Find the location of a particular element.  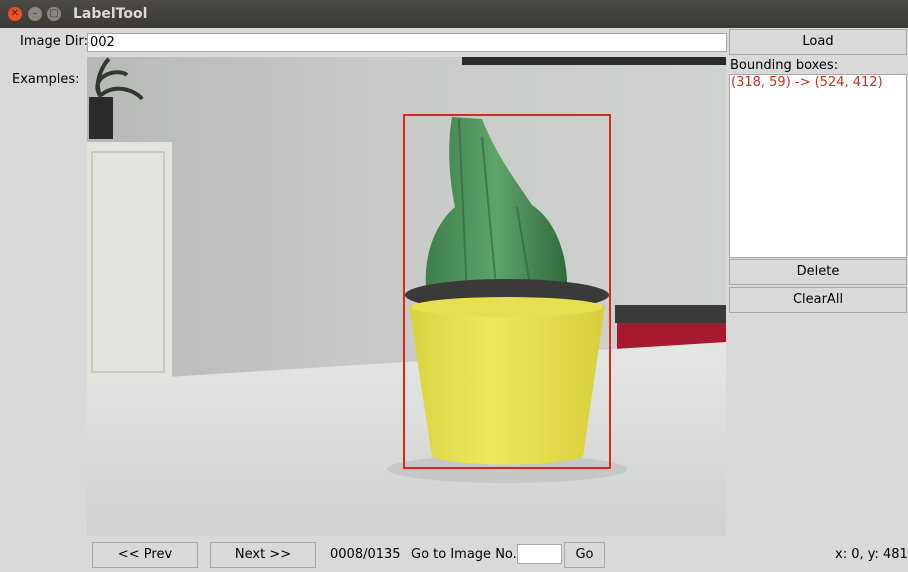

clear-all-button: ClearAll is located at coordinates (818, 300).